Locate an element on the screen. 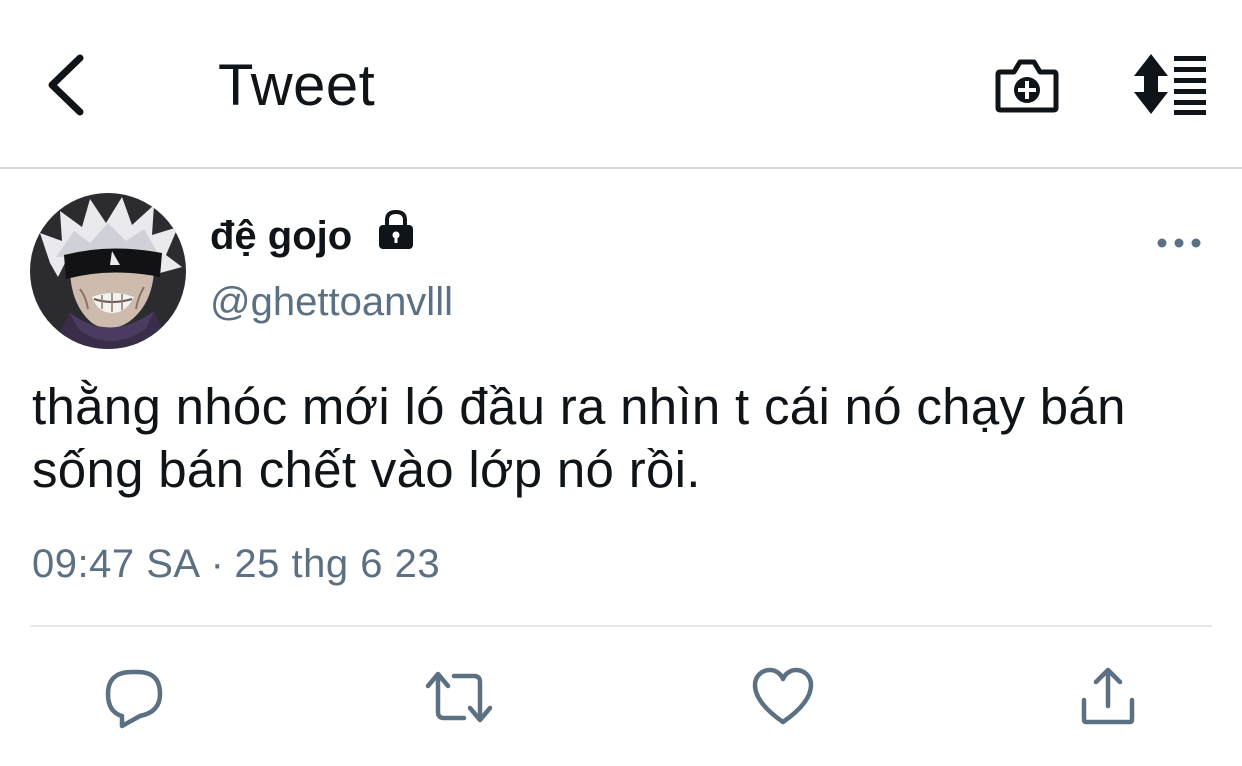 The width and height of the screenshot is (1242, 766). share-icon is located at coordinates (1108, 696).